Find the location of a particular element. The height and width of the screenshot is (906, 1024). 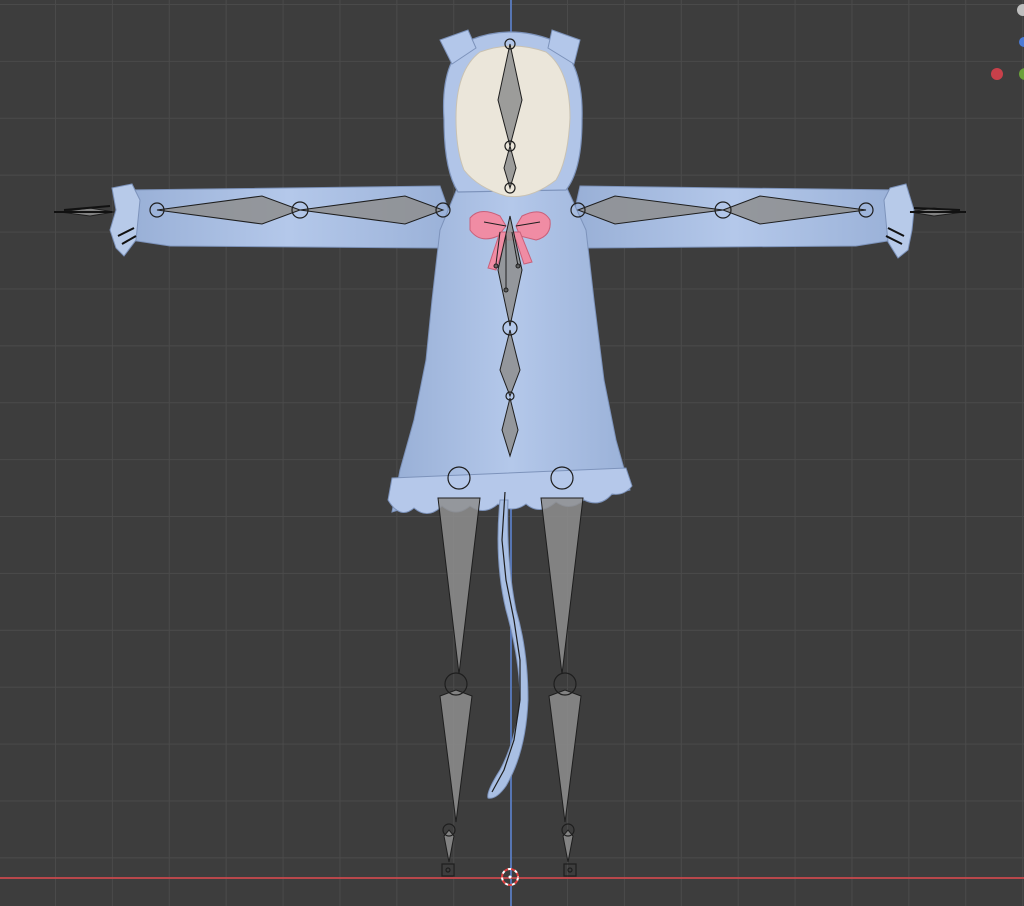

bone-left-thigh is located at coordinates (459, 586).